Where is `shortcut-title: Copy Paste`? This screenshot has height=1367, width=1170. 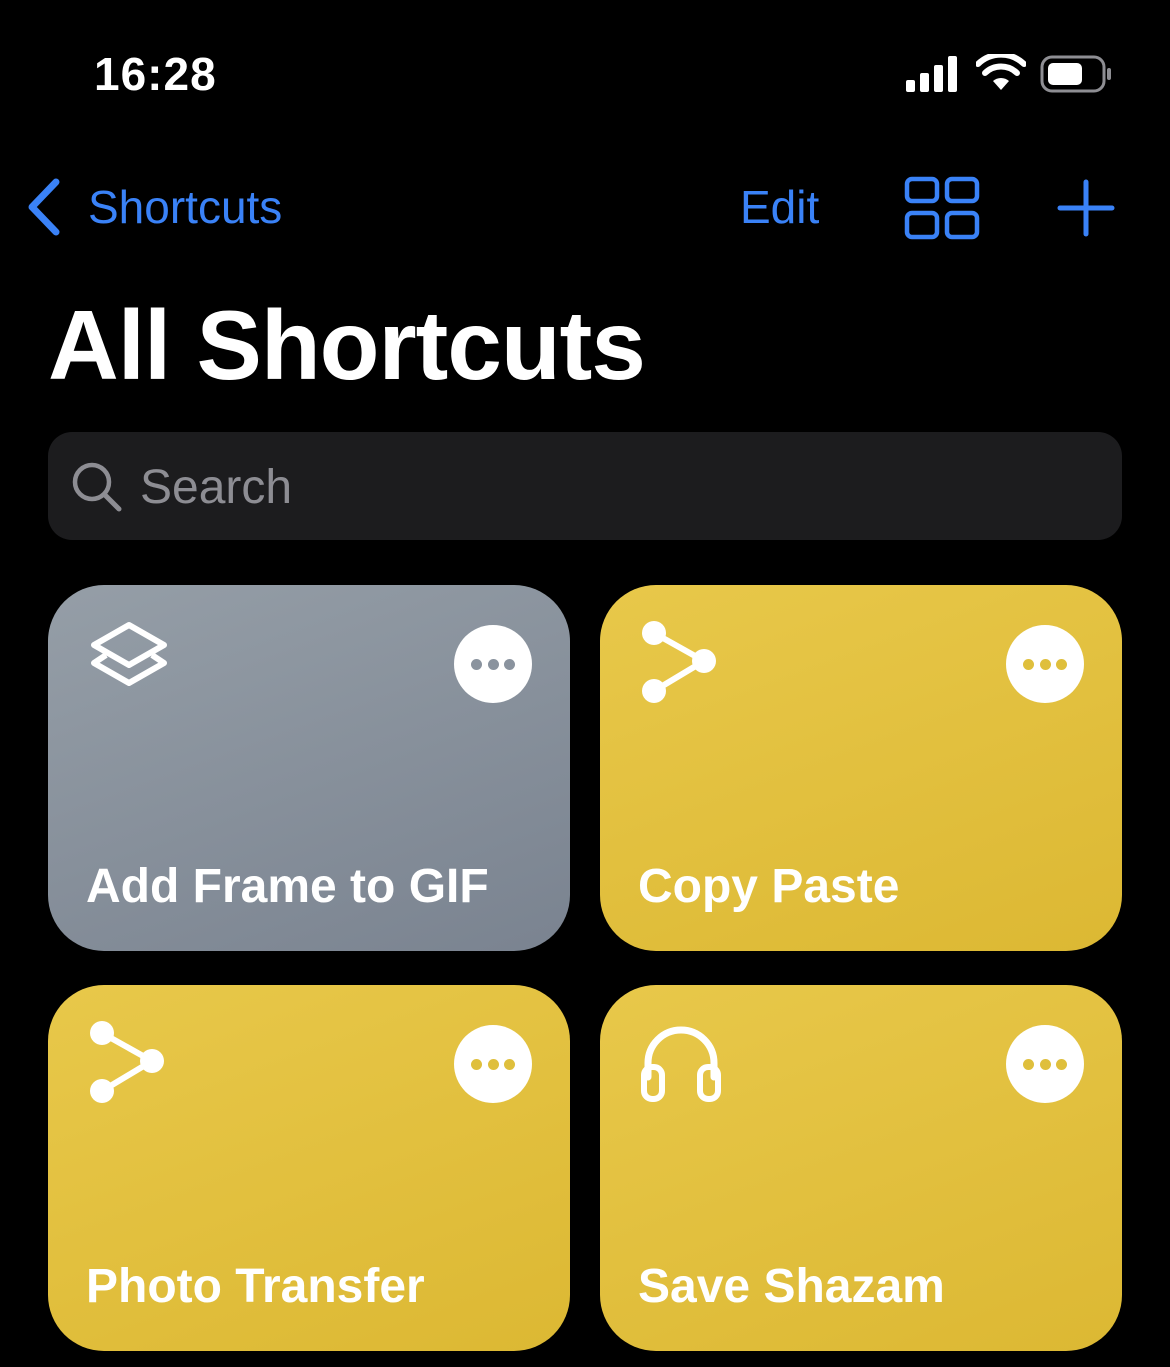
shortcut-title: Copy Paste is located at coordinates (769, 886).